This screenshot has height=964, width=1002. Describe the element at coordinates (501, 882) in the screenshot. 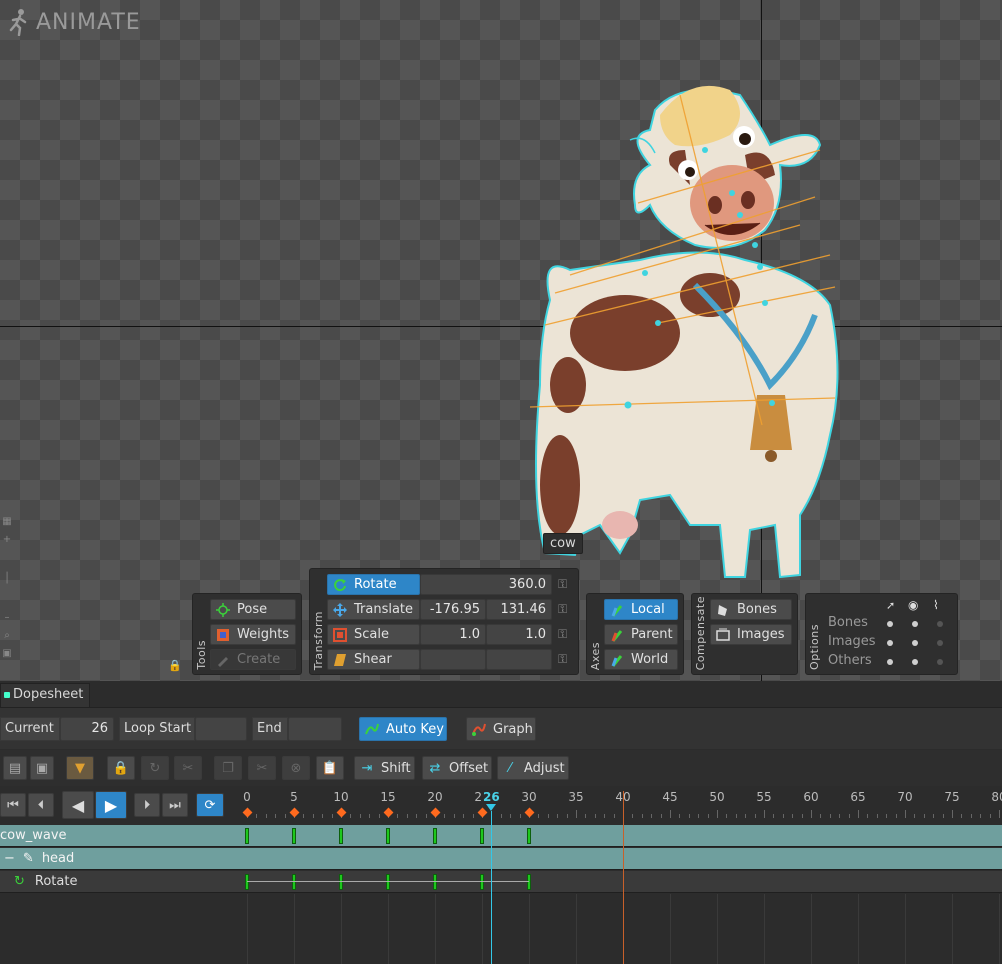

I see `track-row: ↻ Rotate` at that location.